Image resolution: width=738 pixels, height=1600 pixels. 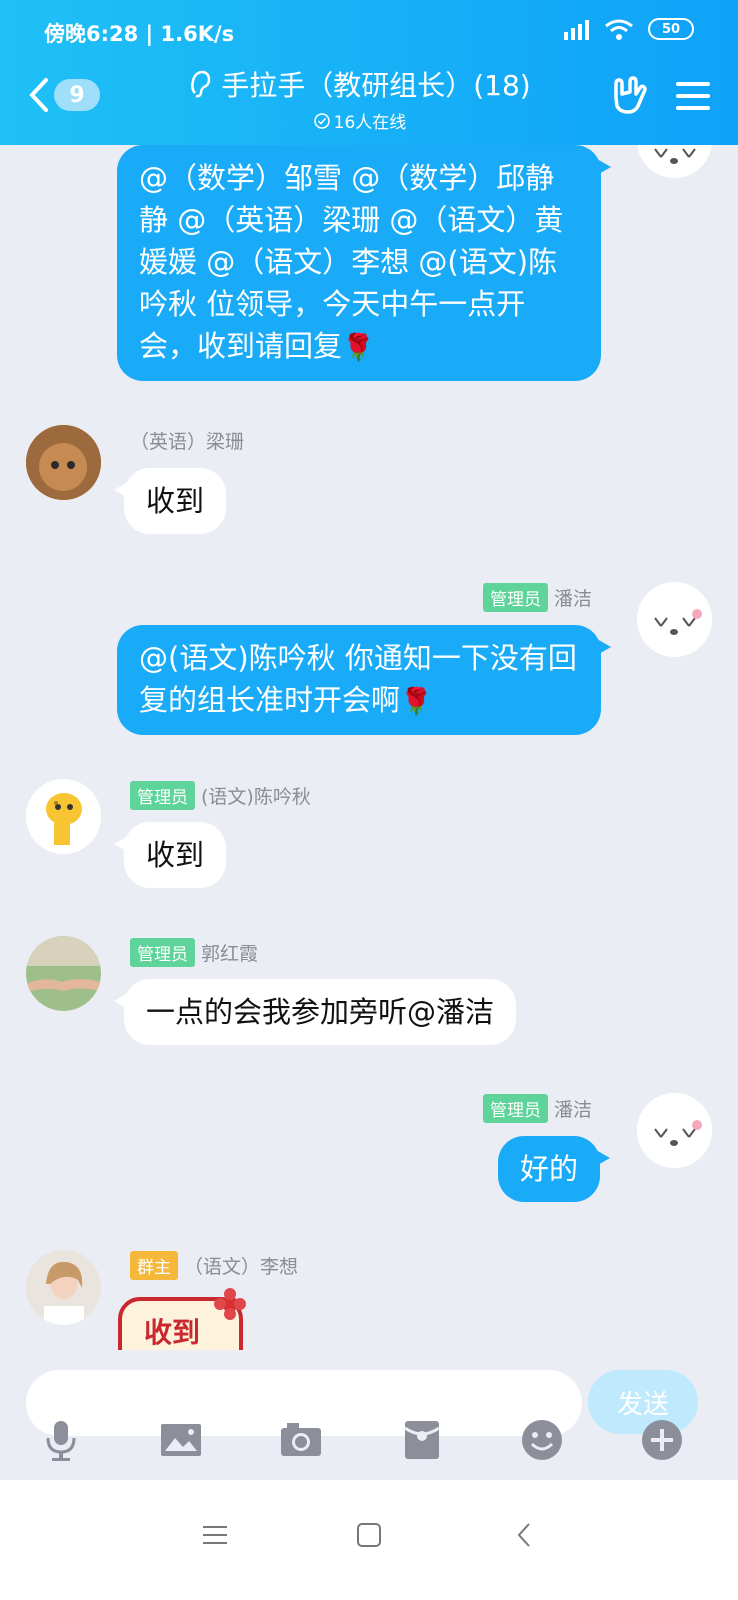 What do you see at coordinates (369, 1444) in the screenshot?
I see `composer-toolbar` at bounding box center [369, 1444].